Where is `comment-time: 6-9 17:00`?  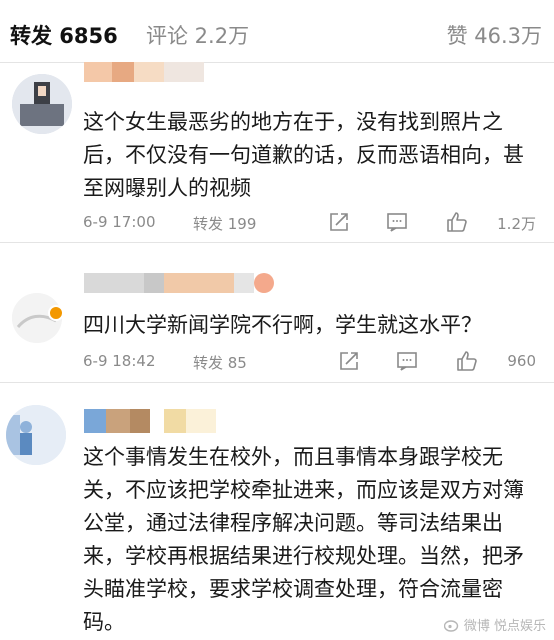
comment-time: 6-9 17:00 is located at coordinates (119, 222).